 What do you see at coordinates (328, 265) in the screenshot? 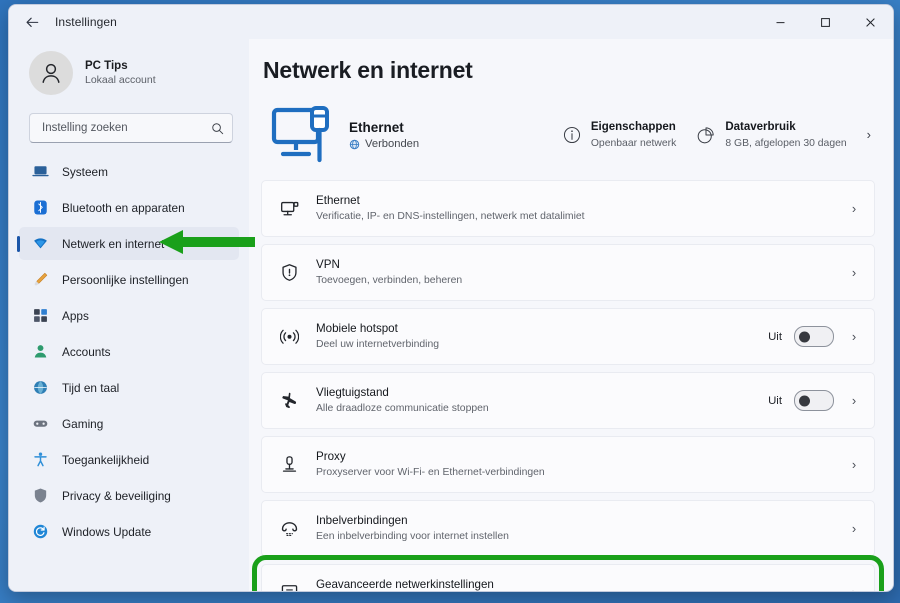
I see `row-title: VPN` at bounding box center [328, 265].